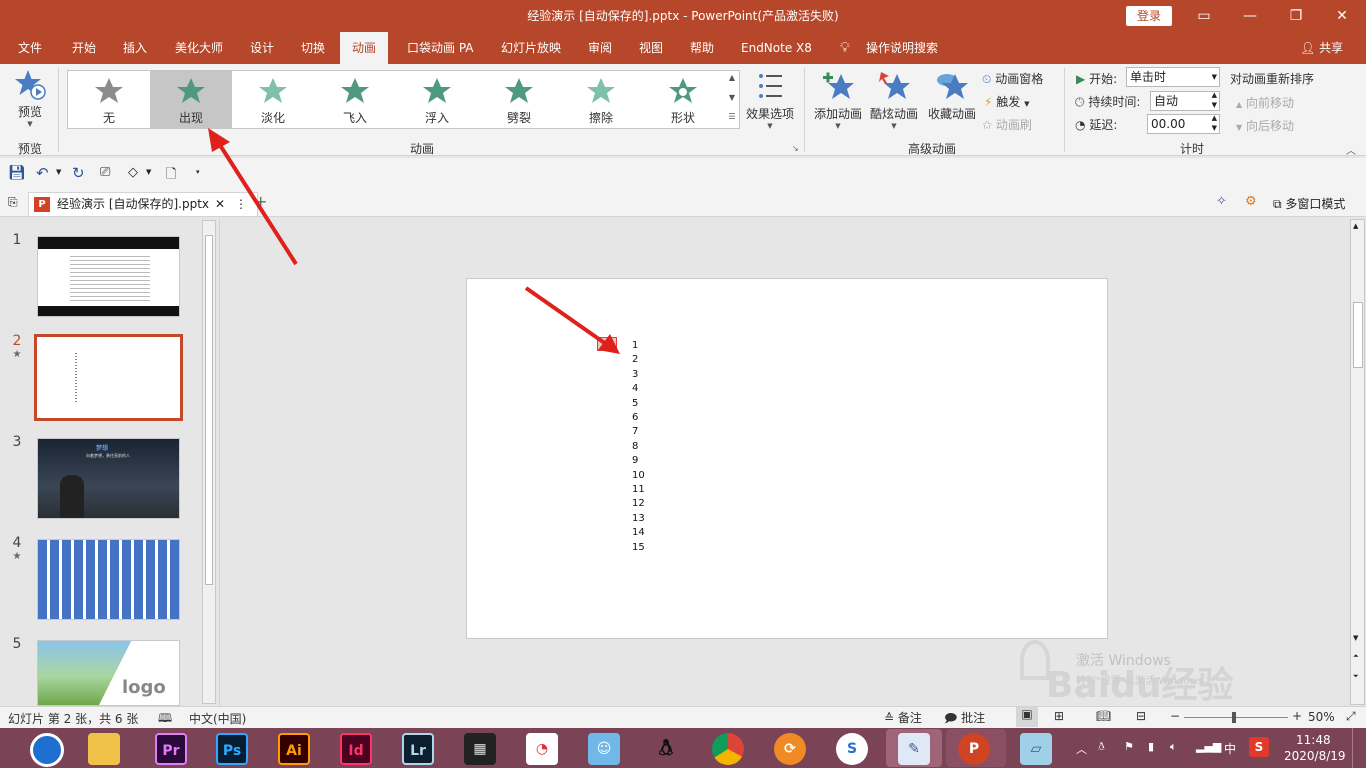  What do you see at coordinates (1183, 124) in the screenshot?
I see `delay-input: 00.00 ▲ ▼` at bounding box center [1183, 124].